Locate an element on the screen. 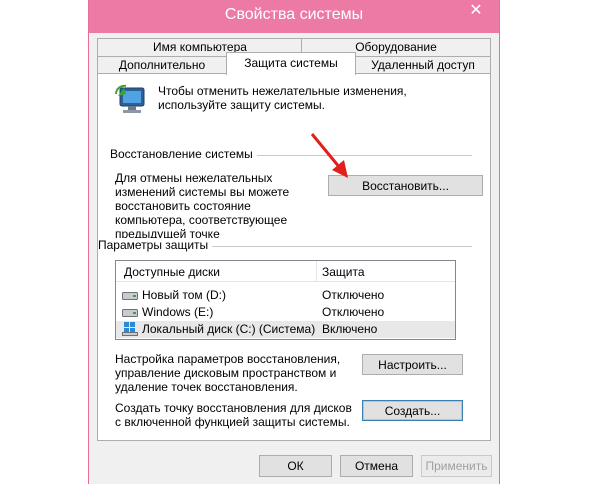 Image resolution: width=591 pixels, height=484 pixels. title-bar: Свойства системы ✕ is located at coordinates (294, 16).